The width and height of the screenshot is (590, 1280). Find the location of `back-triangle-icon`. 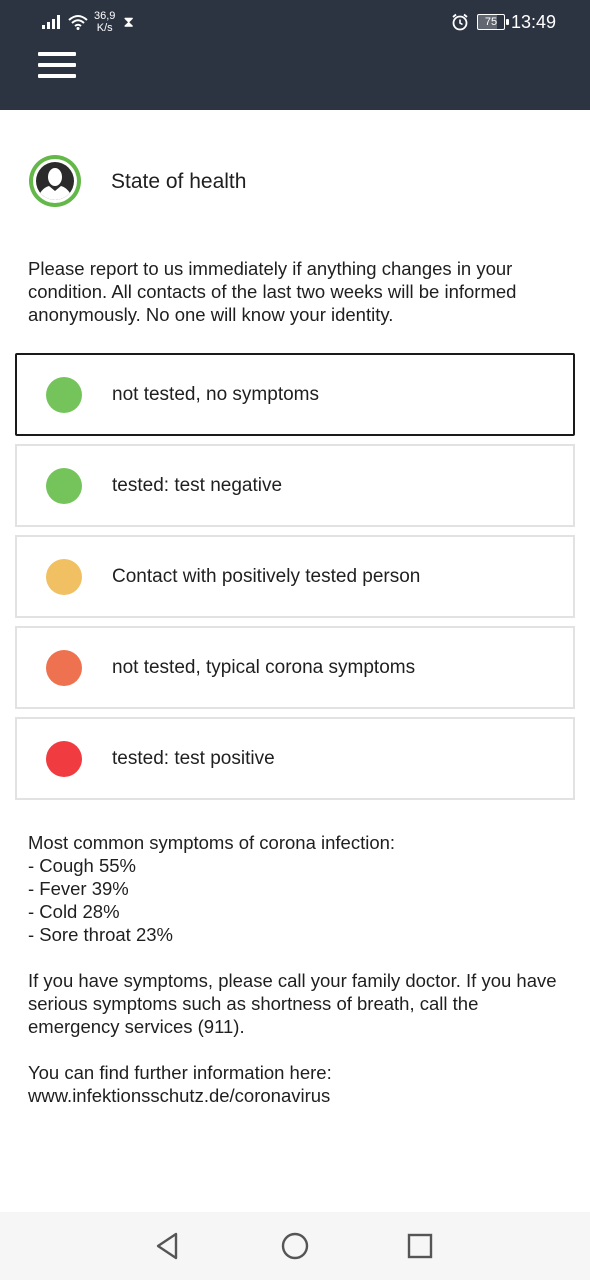

back-triangle-icon is located at coordinates (168, 1246).